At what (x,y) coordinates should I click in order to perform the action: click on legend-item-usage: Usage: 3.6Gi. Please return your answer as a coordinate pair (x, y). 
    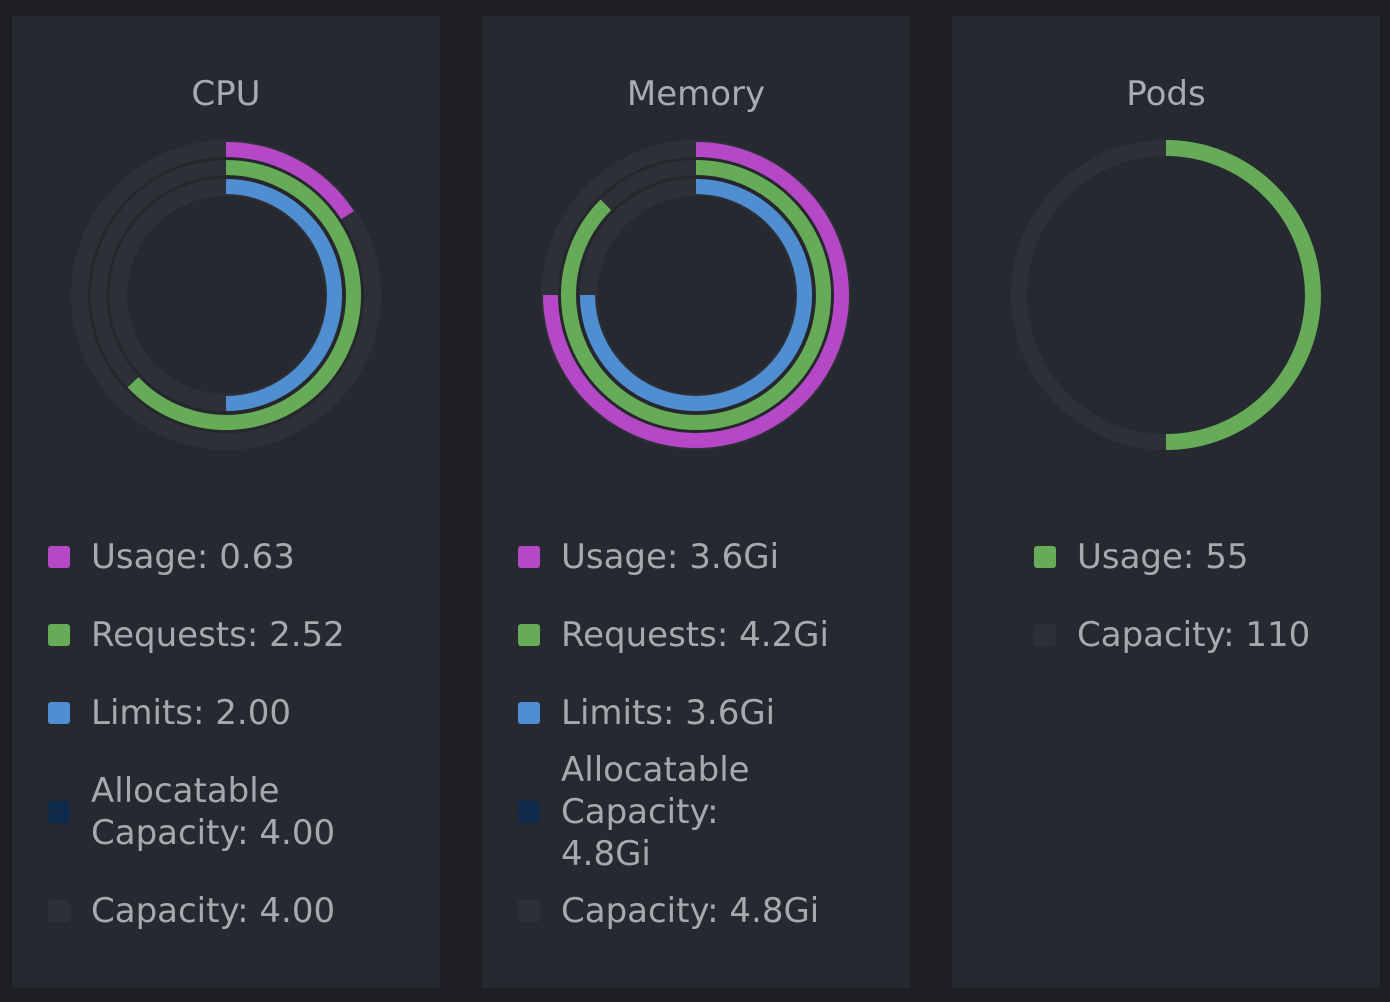
    Looking at the image, I should click on (709, 557).